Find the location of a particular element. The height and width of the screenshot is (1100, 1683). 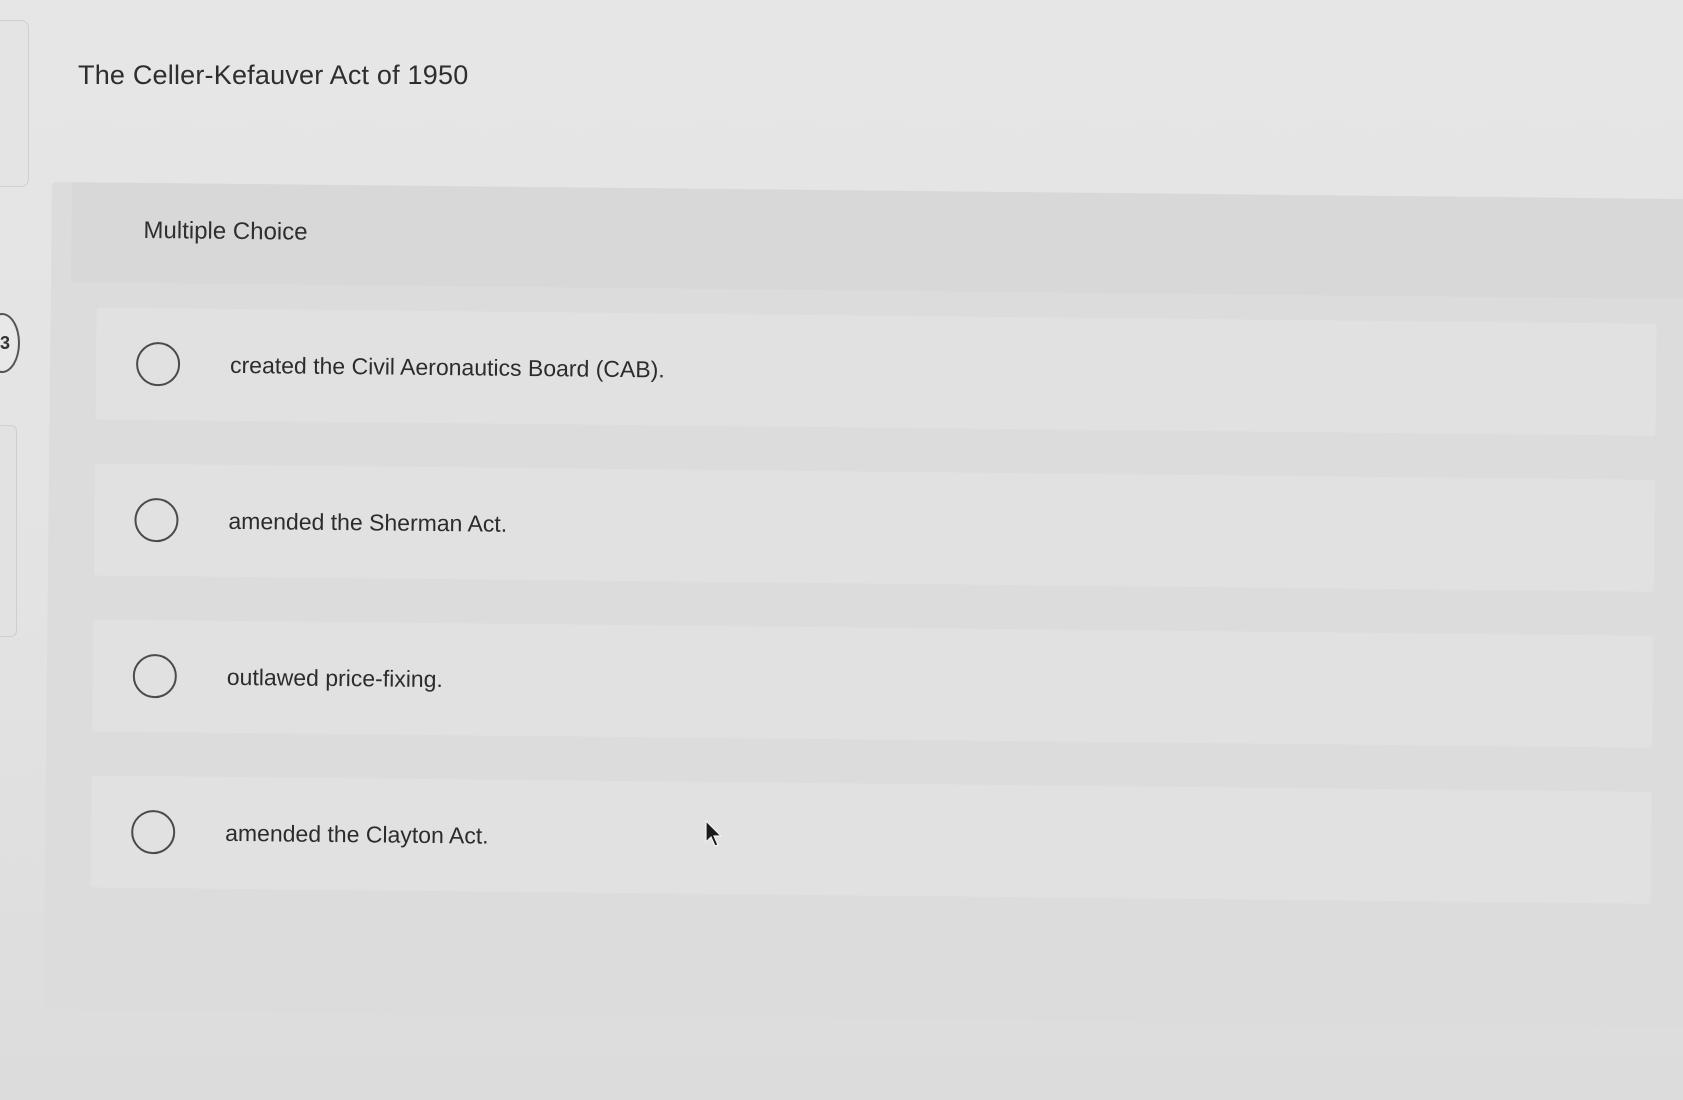

question-type-label: Multiple Choice is located at coordinates (225, 231).